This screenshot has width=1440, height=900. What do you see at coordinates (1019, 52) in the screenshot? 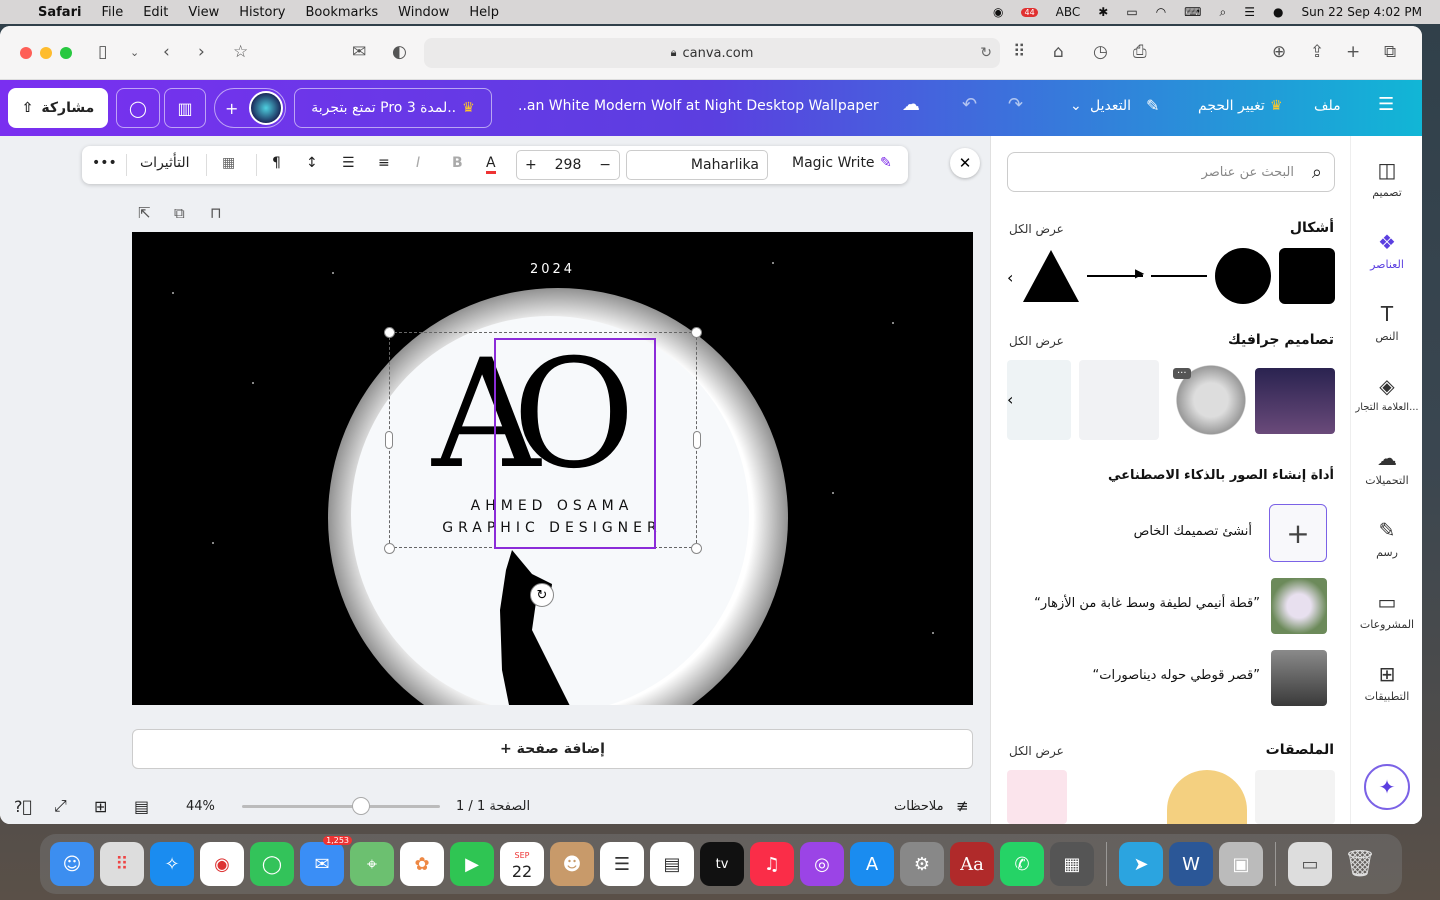
I see `grid-apps-icon: ⠿` at bounding box center [1019, 52].